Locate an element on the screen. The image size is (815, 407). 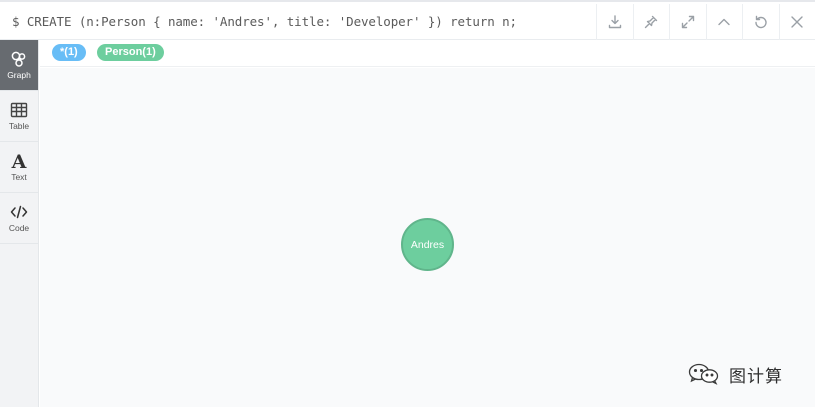
expand-icon is located at coordinates (687, 22).